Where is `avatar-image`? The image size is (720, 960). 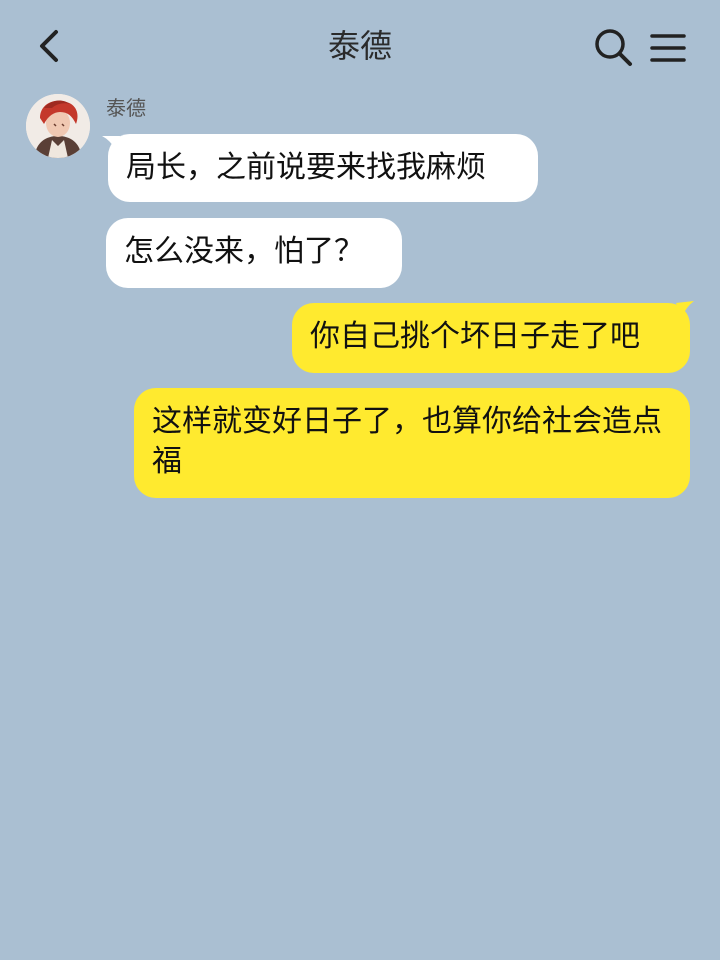
avatar-image is located at coordinates (58, 126).